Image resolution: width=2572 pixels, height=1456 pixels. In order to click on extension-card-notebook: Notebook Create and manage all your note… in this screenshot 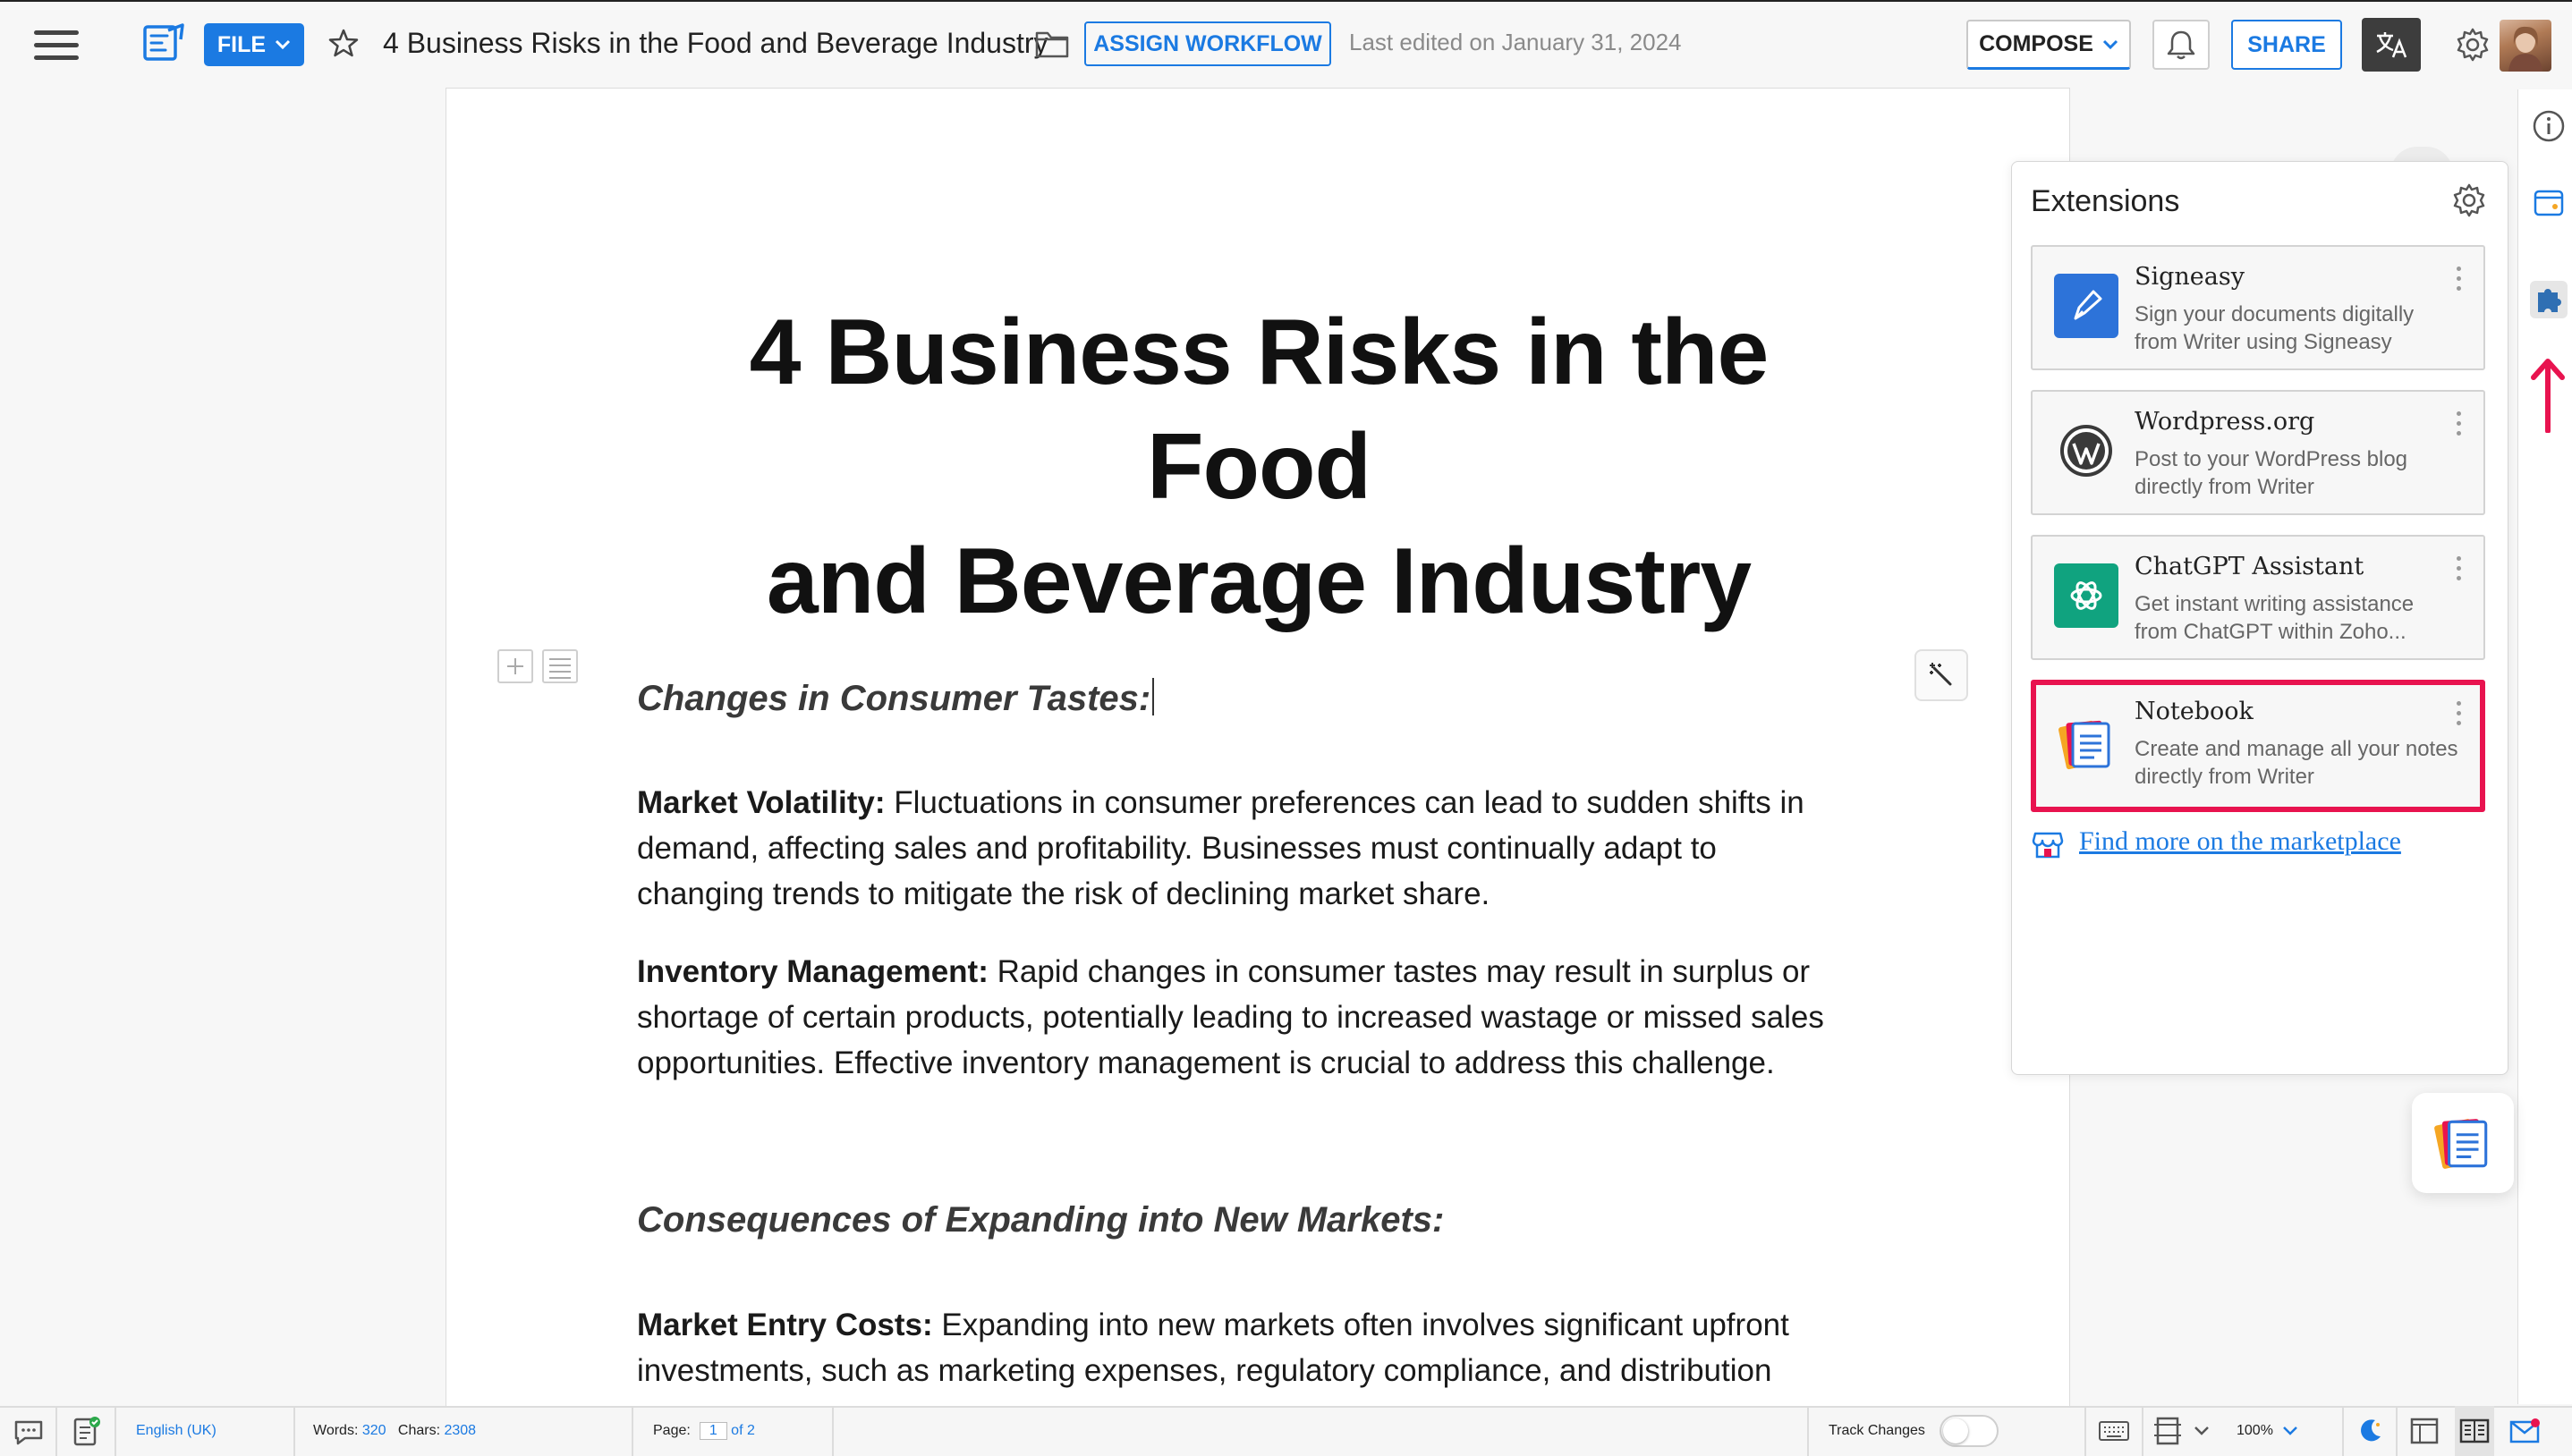, I will do `click(2258, 746)`.